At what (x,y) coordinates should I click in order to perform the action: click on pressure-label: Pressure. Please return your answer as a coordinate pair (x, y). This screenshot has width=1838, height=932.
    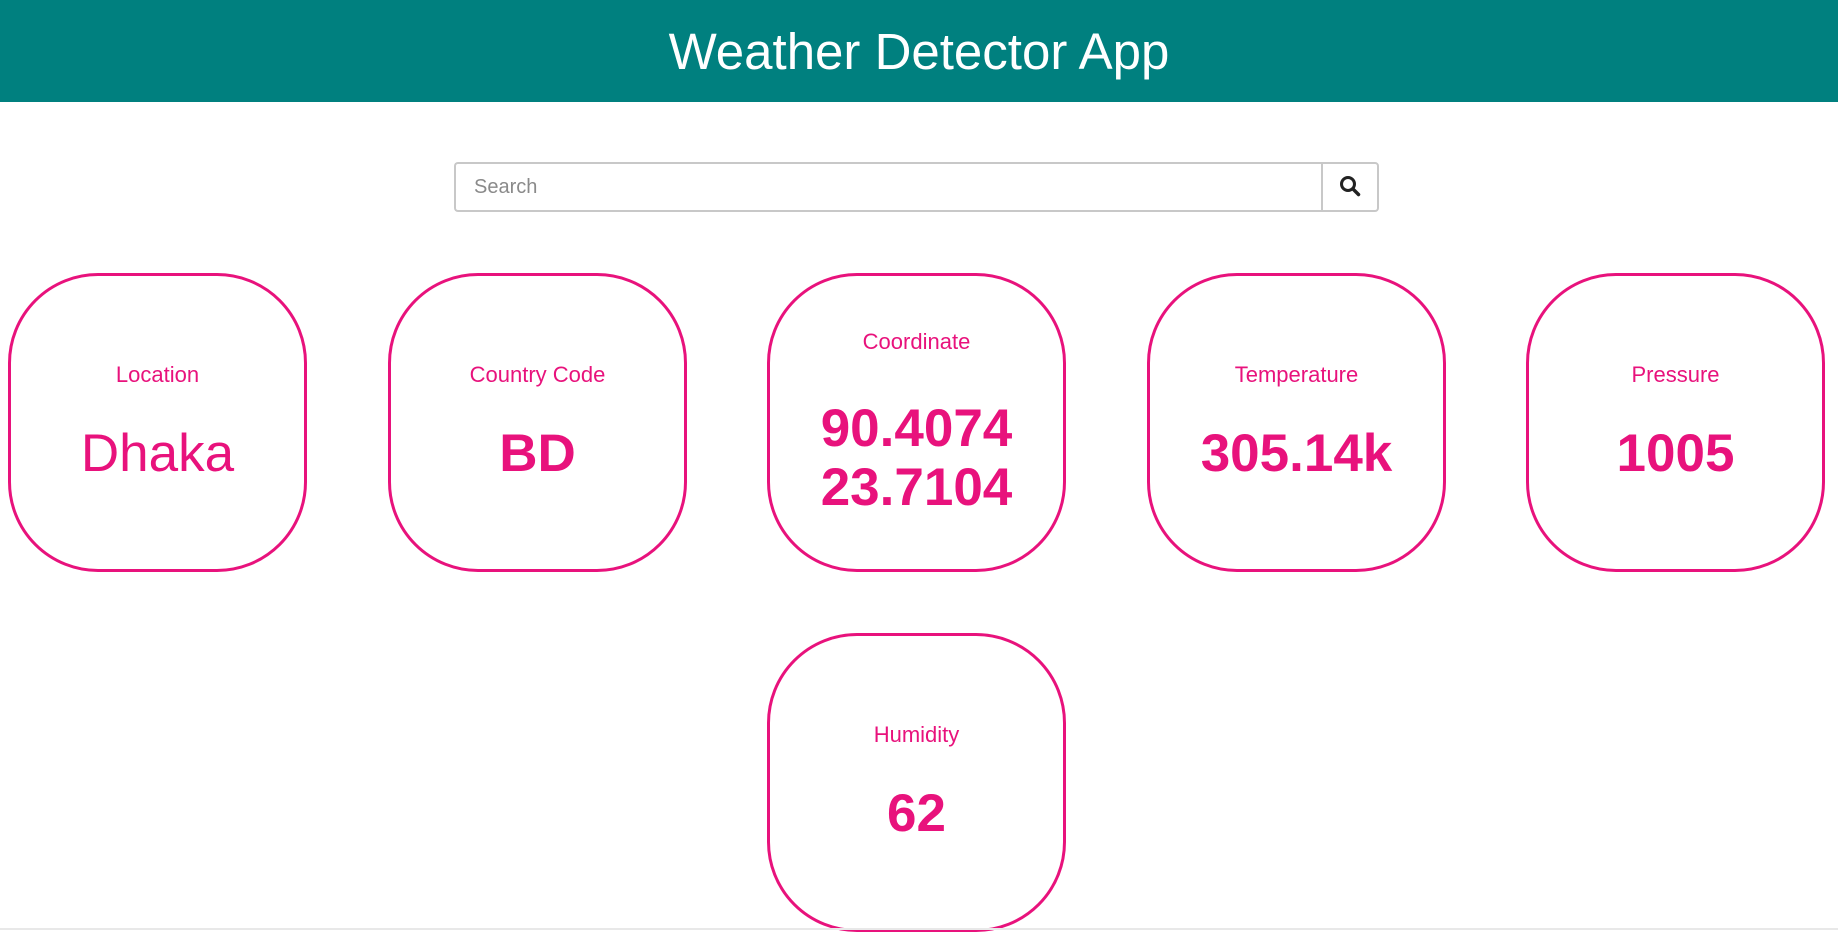
    Looking at the image, I should click on (1675, 374).